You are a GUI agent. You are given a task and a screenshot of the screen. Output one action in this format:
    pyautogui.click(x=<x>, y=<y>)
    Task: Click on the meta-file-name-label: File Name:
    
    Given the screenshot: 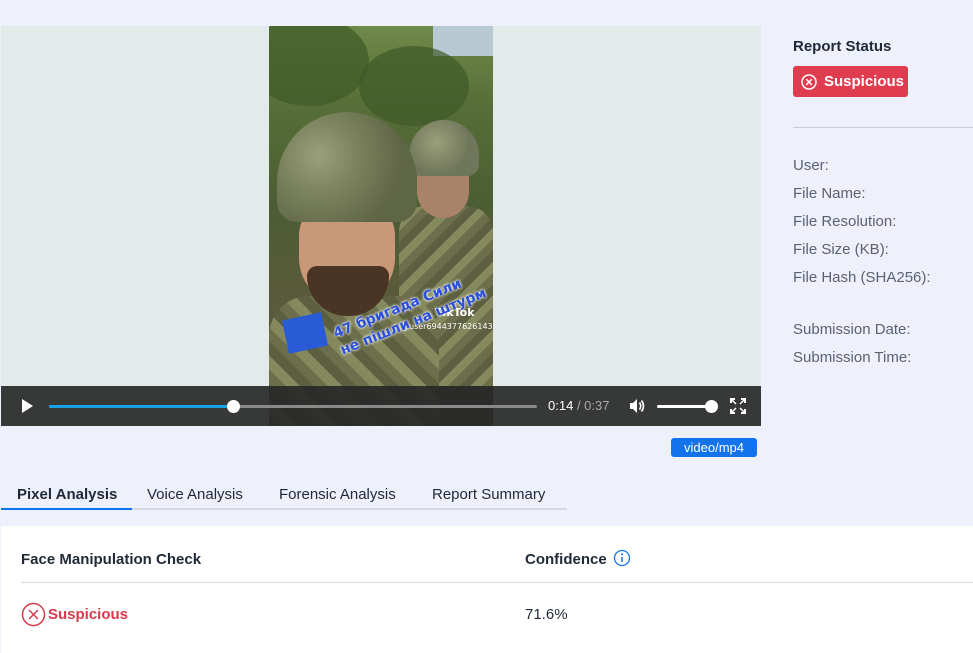 What is the action you would take?
    pyautogui.click(x=829, y=193)
    